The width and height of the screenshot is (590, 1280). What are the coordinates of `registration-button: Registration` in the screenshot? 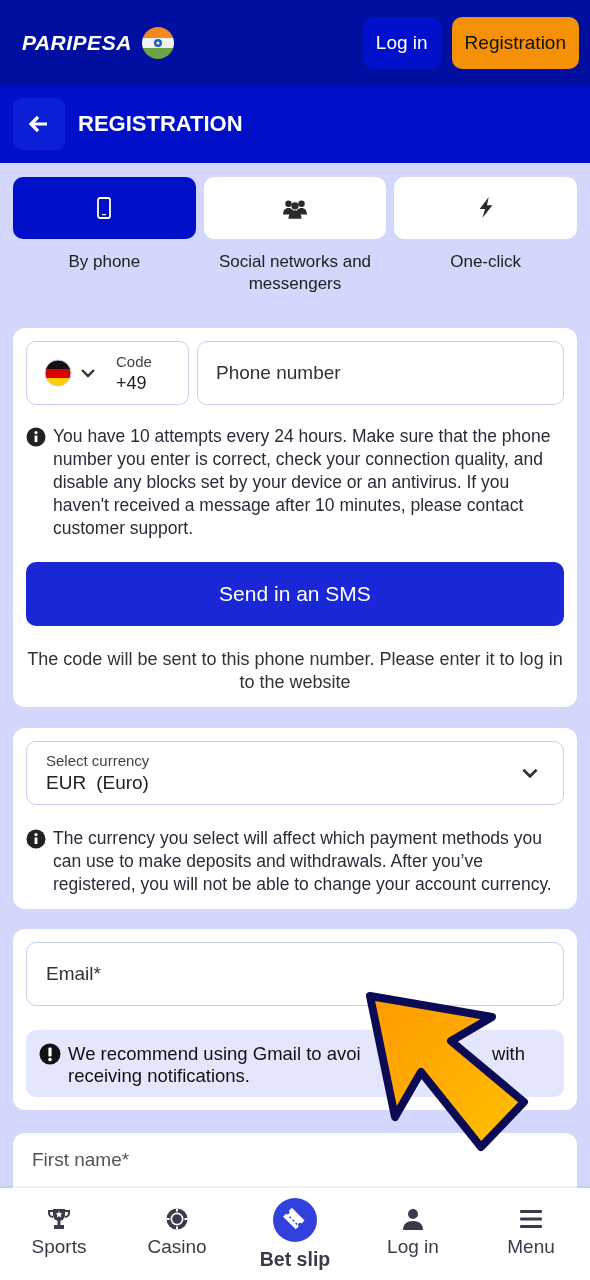 It's located at (515, 42).